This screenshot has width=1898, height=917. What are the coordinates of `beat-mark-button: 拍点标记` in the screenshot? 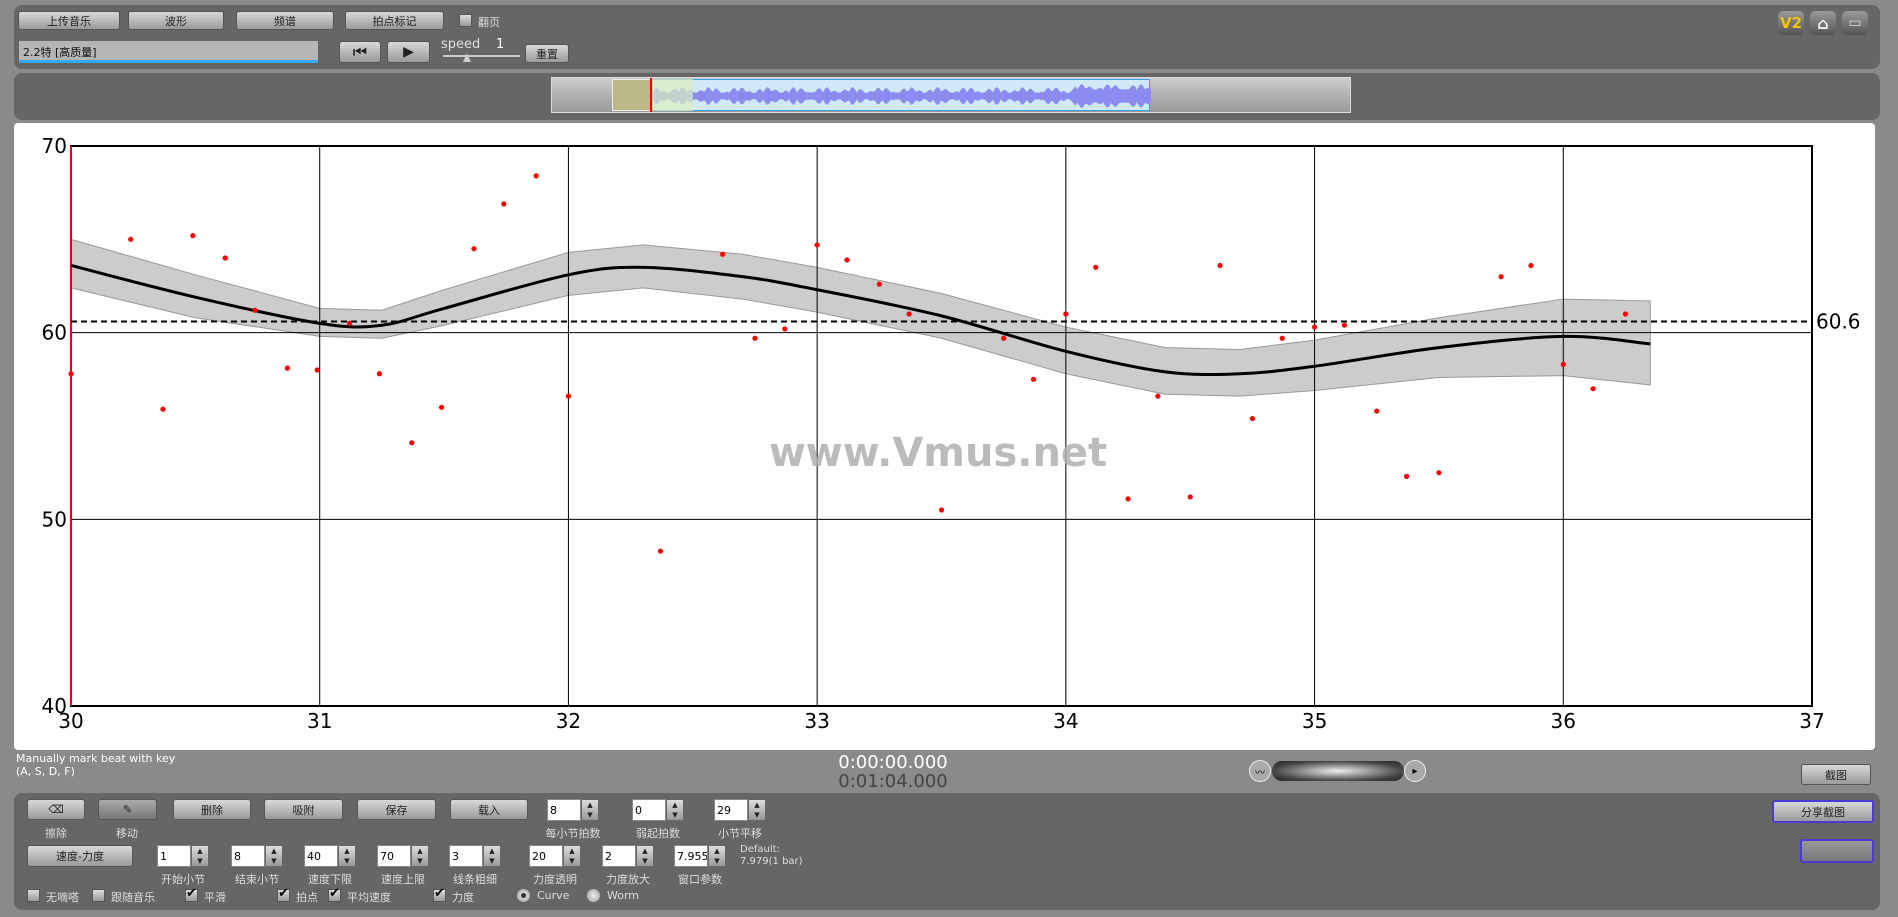 It's located at (394, 20).